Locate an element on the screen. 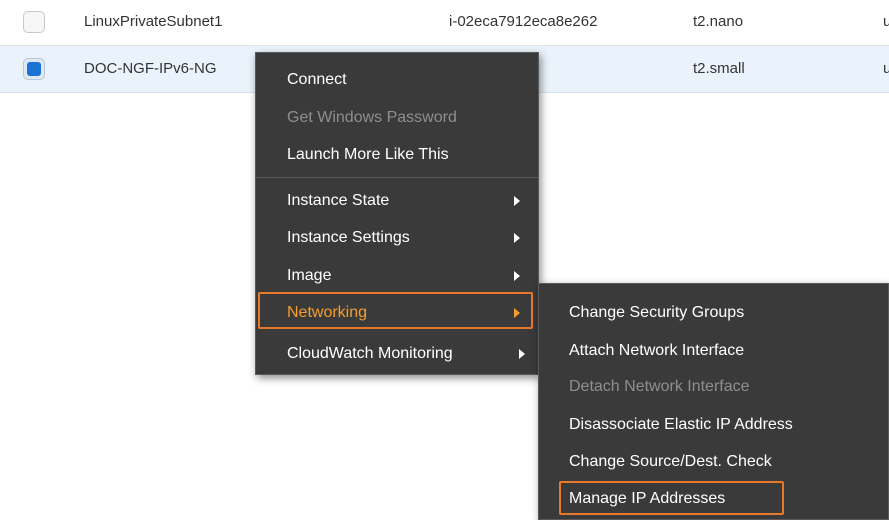 The height and width of the screenshot is (520, 889). menu-item-label: Disassociate Elastic IP Address is located at coordinates (681, 424).